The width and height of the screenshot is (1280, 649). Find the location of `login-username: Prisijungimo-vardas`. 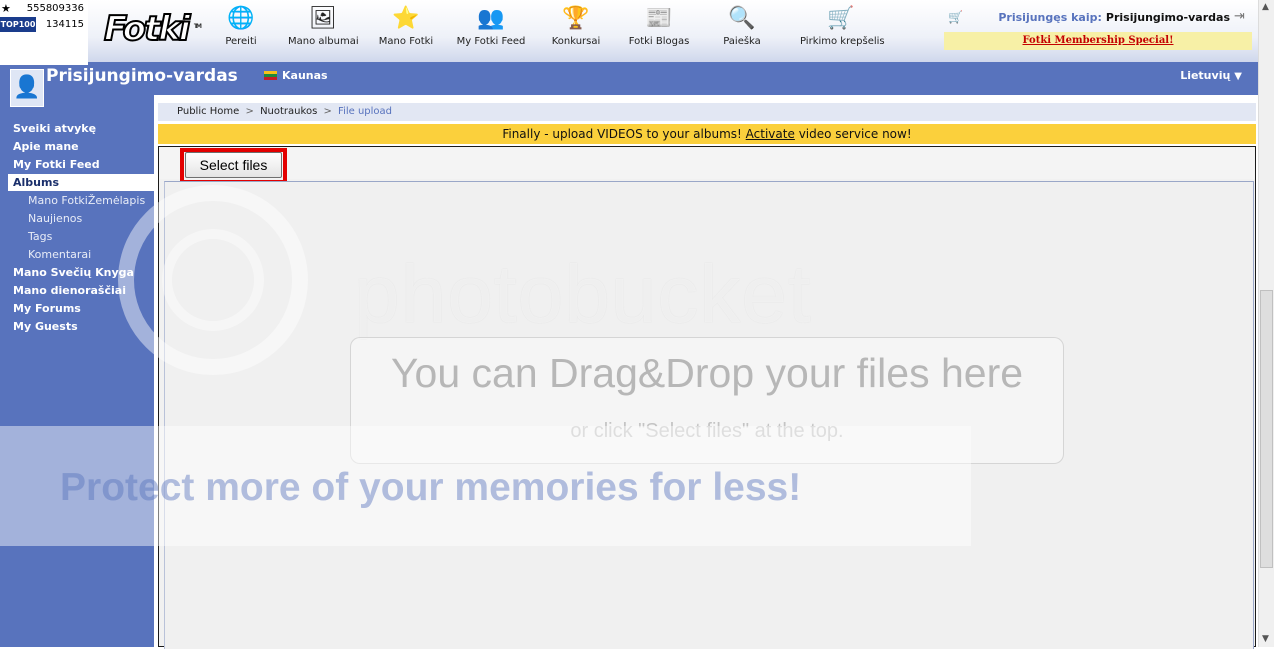

login-username: Prisijungimo-vardas is located at coordinates (1168, 17).